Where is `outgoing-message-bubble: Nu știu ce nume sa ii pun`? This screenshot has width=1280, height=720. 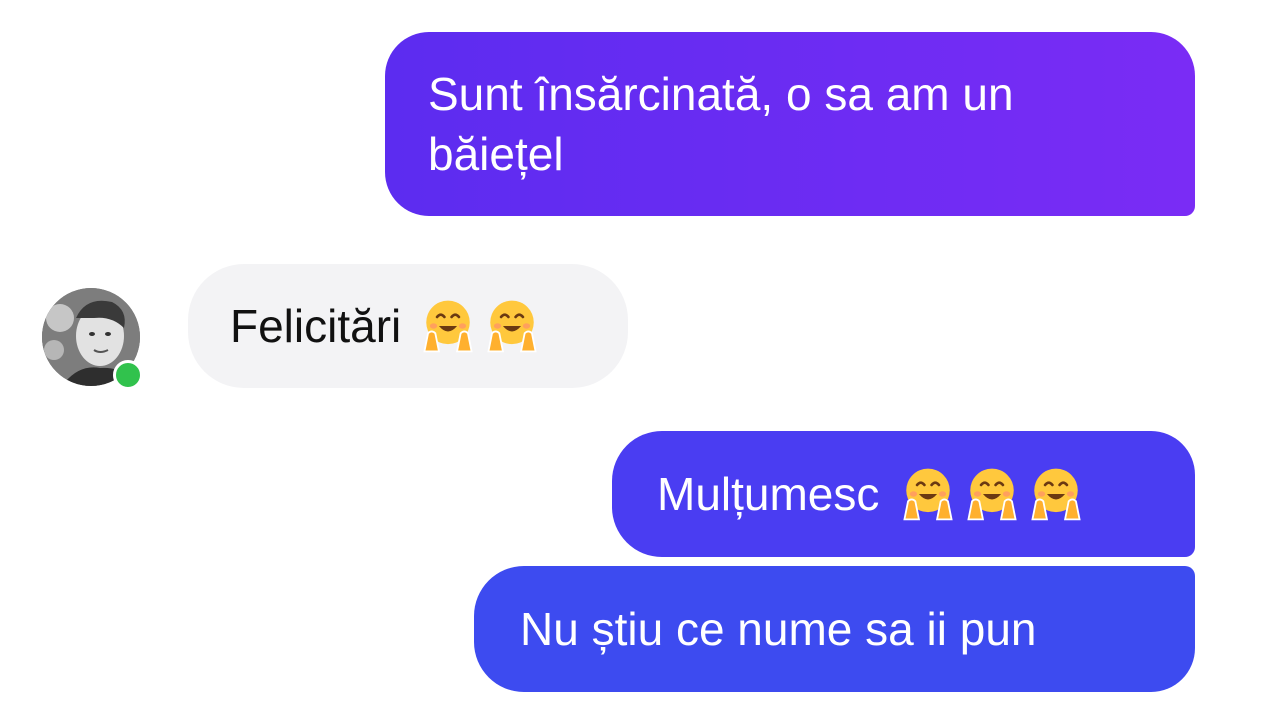
outgoing-message-bubble: Nu știu ce nume sa ii pun is located at coordinates (834, 629).